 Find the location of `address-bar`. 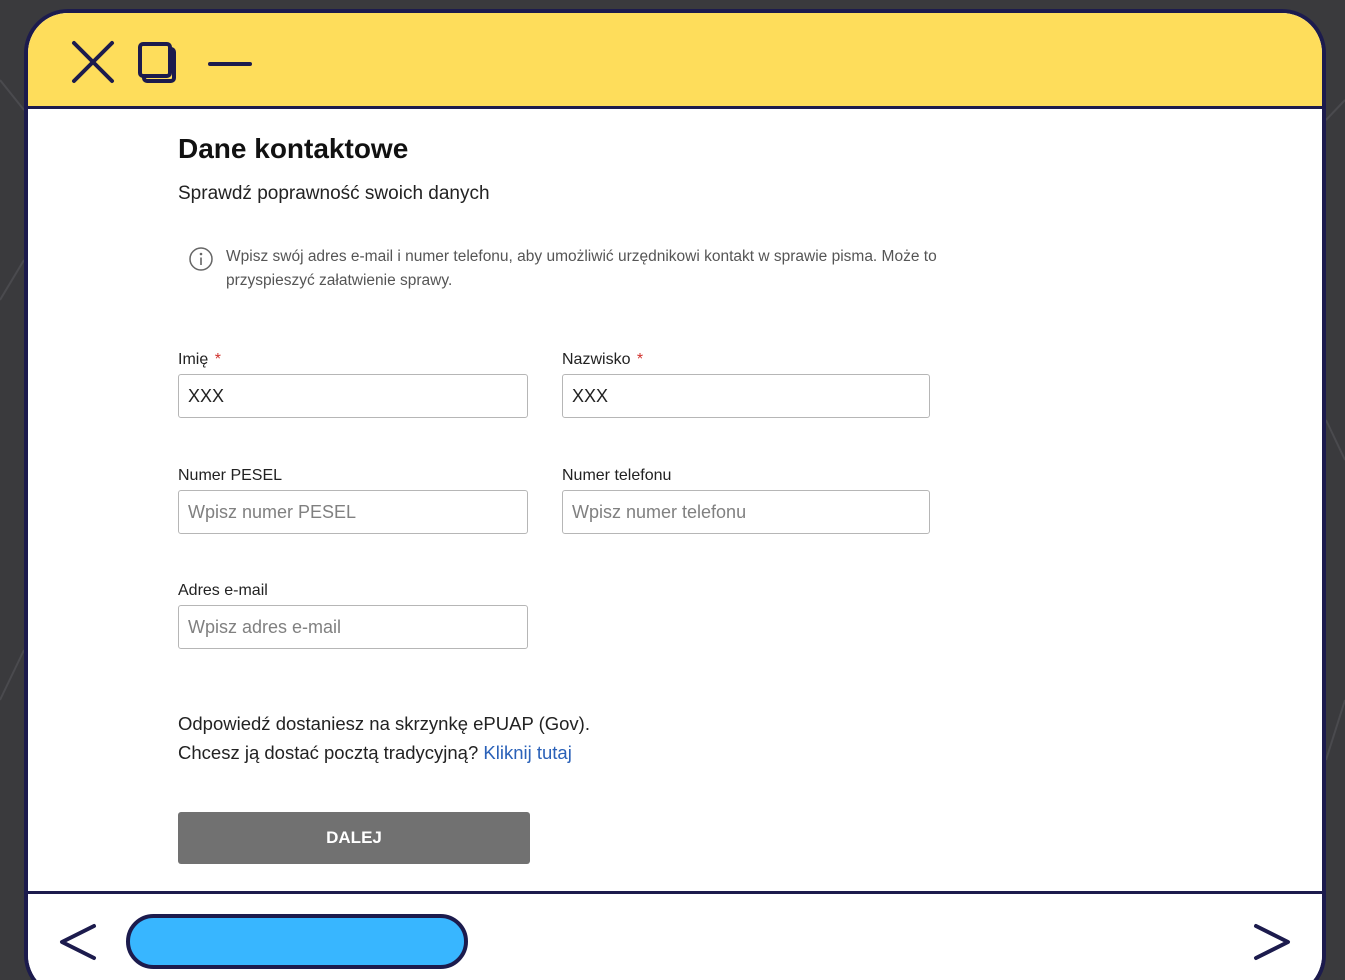

address-bar is located at coordinates (297, 941).